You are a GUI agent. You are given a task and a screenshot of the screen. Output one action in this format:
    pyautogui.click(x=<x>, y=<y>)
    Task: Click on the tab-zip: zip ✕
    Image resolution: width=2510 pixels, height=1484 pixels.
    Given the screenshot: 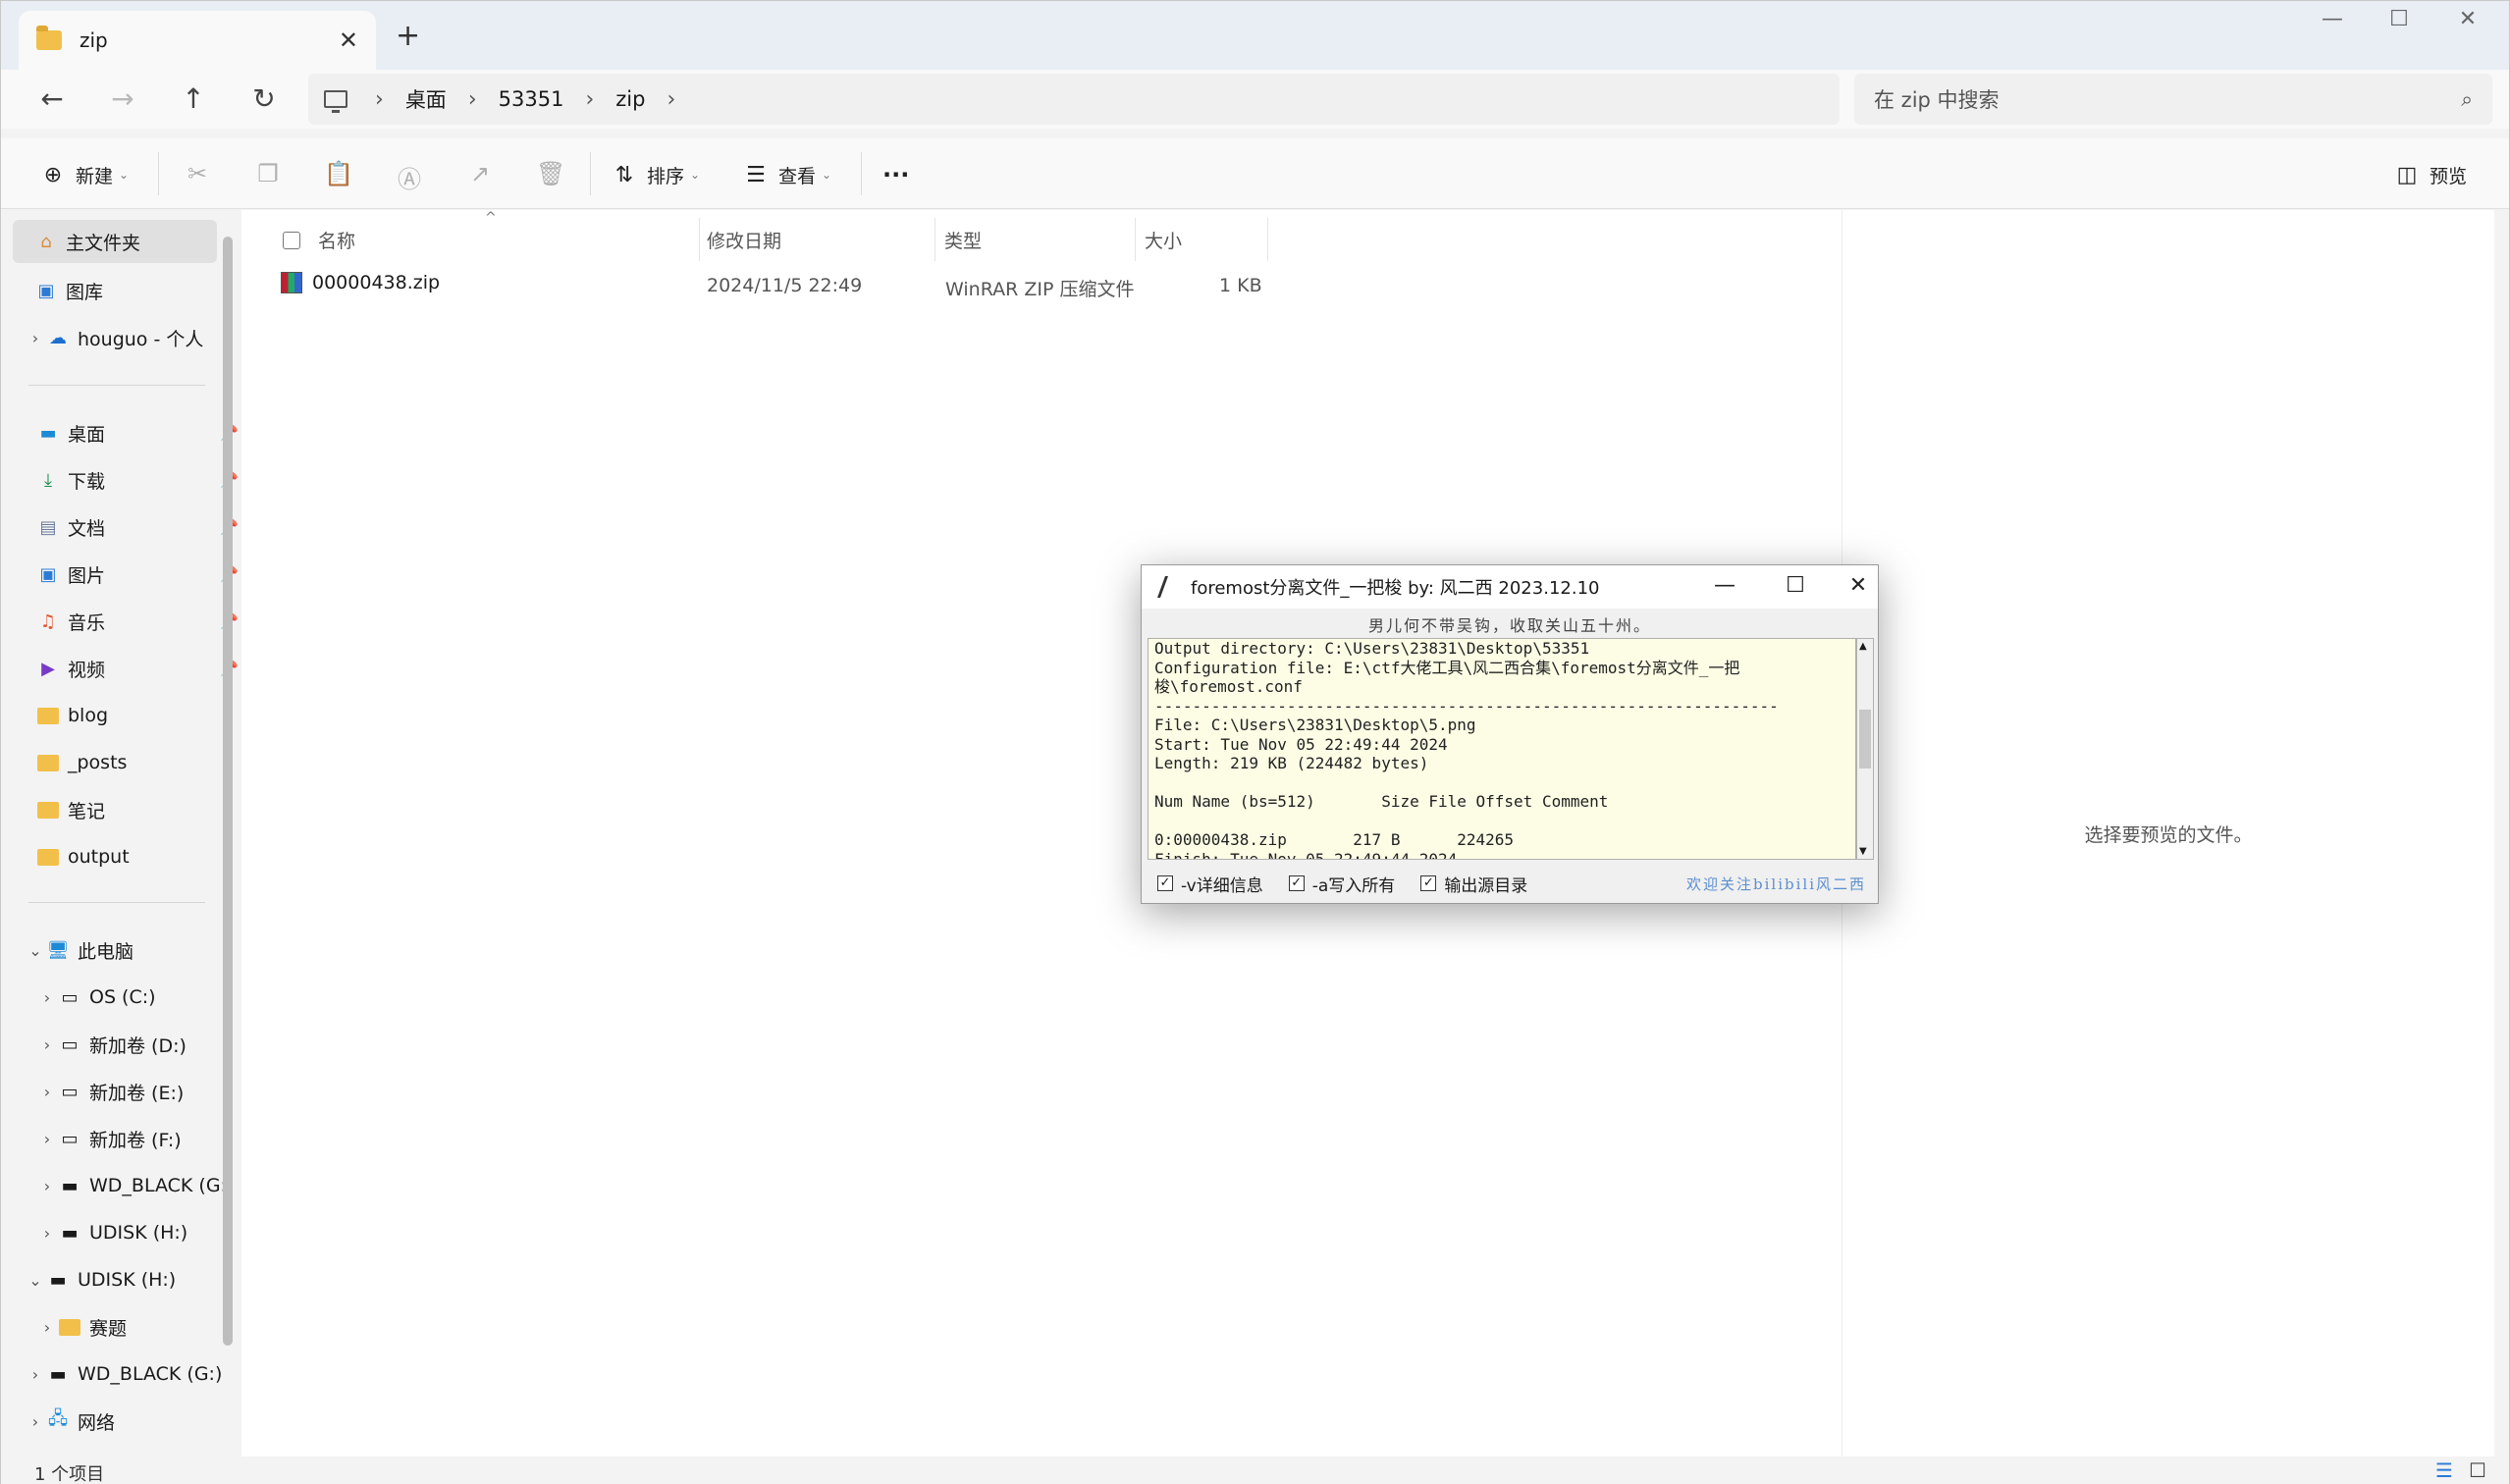 What is the action you would take?
    pyautogui.click(x=197, y=40)
    